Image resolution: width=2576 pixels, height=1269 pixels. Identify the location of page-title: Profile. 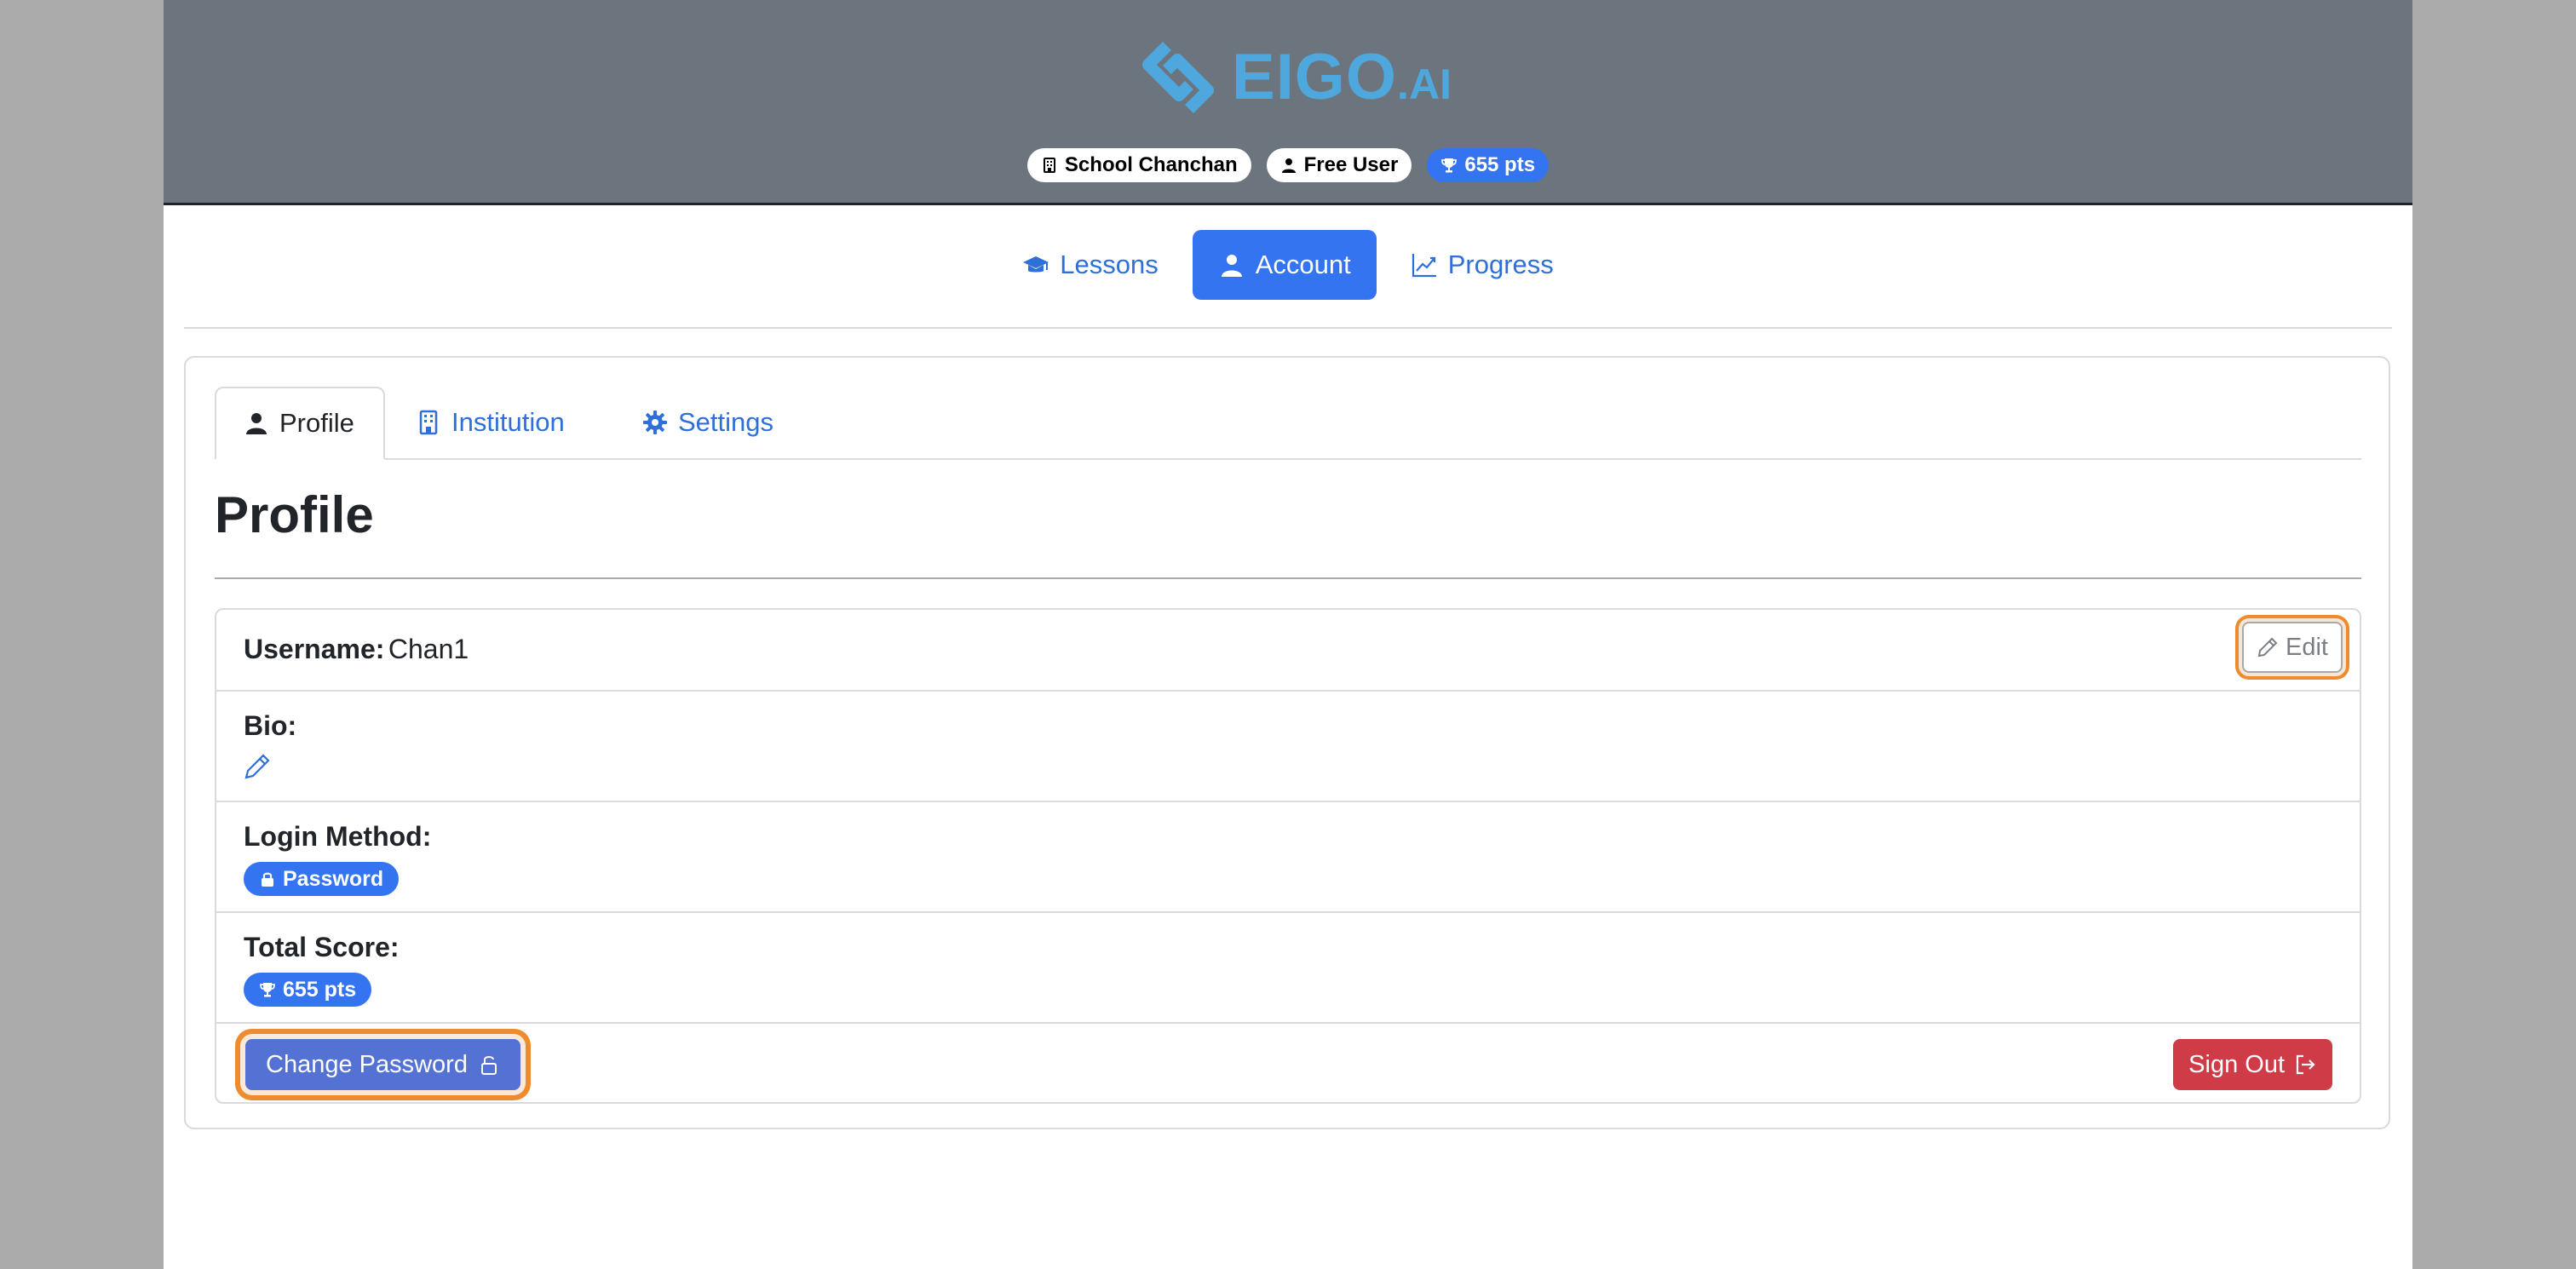
(295, 514).